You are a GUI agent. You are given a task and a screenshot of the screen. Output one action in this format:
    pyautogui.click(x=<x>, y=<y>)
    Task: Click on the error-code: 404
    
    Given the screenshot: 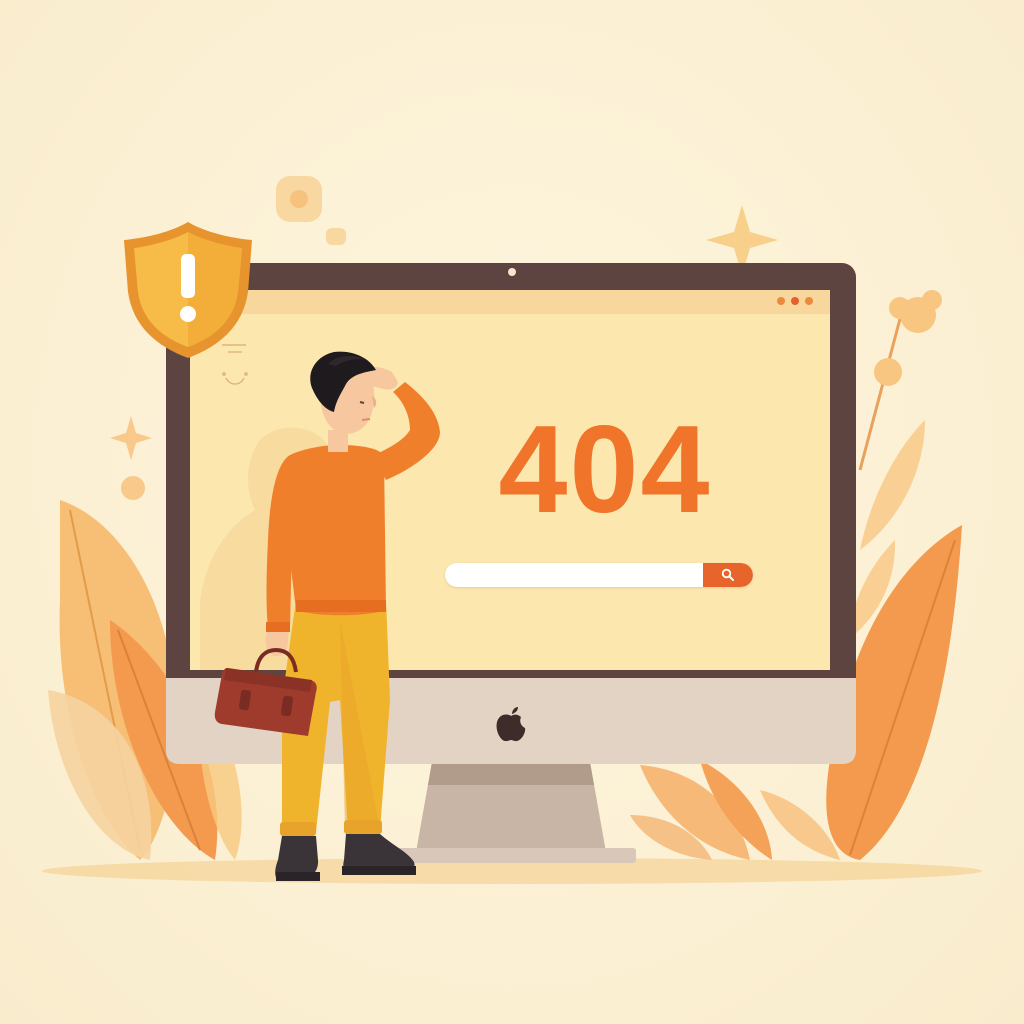 What is the action you would take?
    pyautogui.click(x=605, y=470)
    